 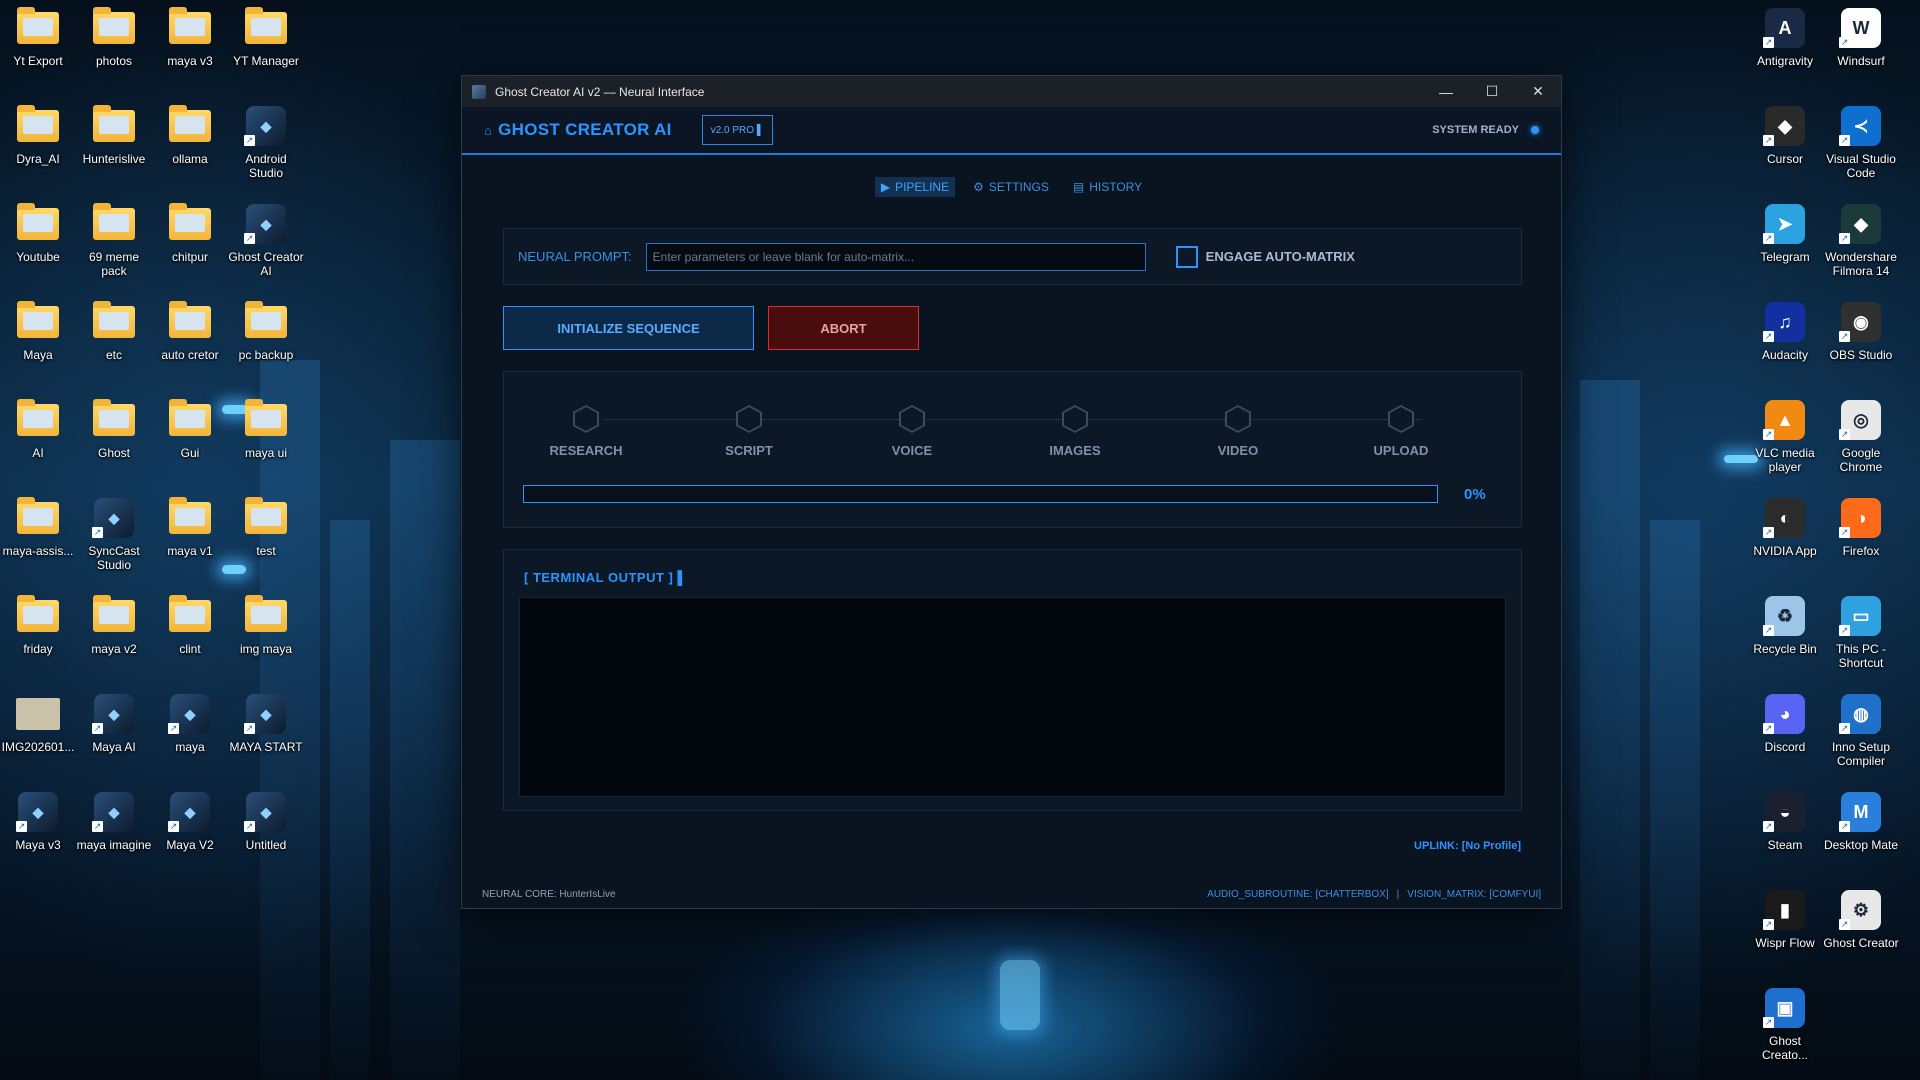 What do you see at coordinates (266, 845) in the screenshot?
I see `desktop-icon-label: Untitled` at bounding box center [266, 845].